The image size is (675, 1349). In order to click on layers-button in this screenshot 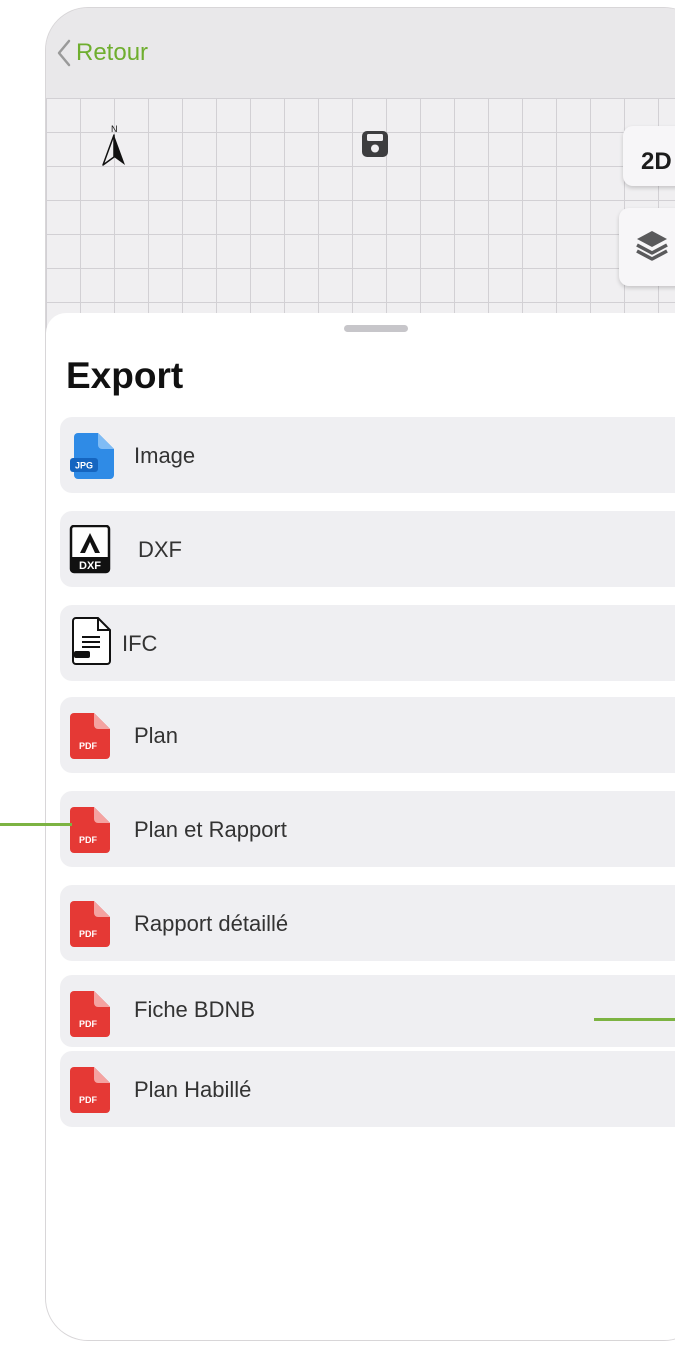, I will do `click(647, 247)`.